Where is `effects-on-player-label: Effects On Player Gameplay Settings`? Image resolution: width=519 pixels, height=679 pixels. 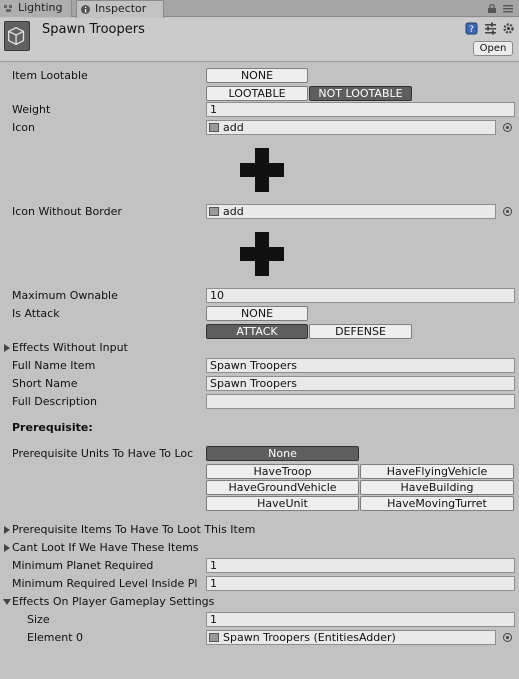
effects-on-player-label: Effects On Player Gameplay Settings is located at coordinates (113, 602).